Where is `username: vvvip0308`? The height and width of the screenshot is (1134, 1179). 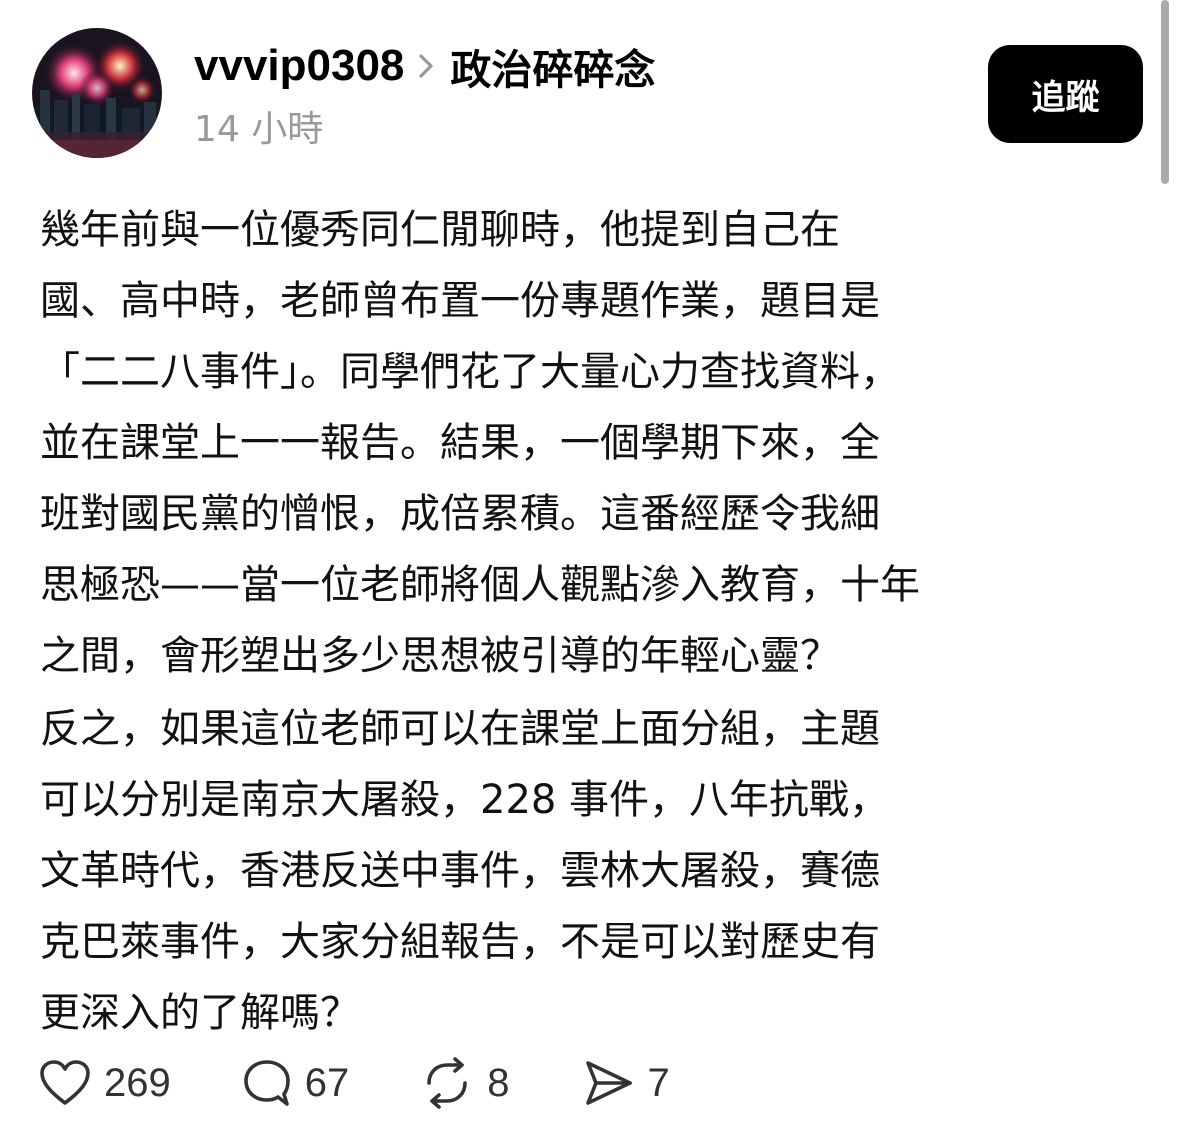 username: vvvip0308 is located at coordinates (299, 66).